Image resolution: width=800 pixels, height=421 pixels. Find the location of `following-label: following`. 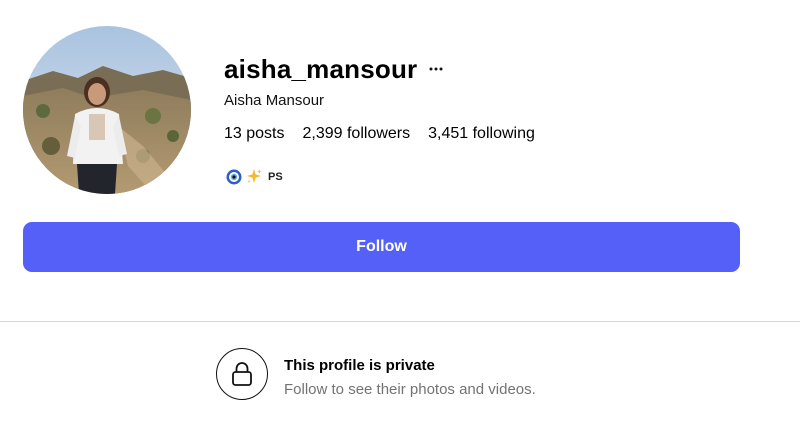

following-label: following is located at coordinates (503, 133).